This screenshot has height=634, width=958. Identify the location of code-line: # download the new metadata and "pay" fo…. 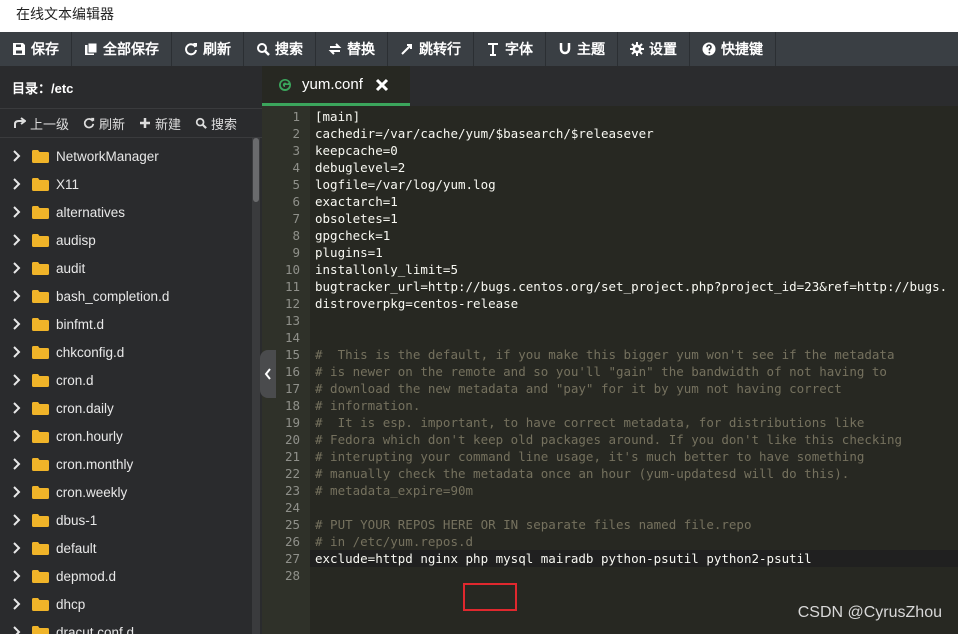
(578, 388).